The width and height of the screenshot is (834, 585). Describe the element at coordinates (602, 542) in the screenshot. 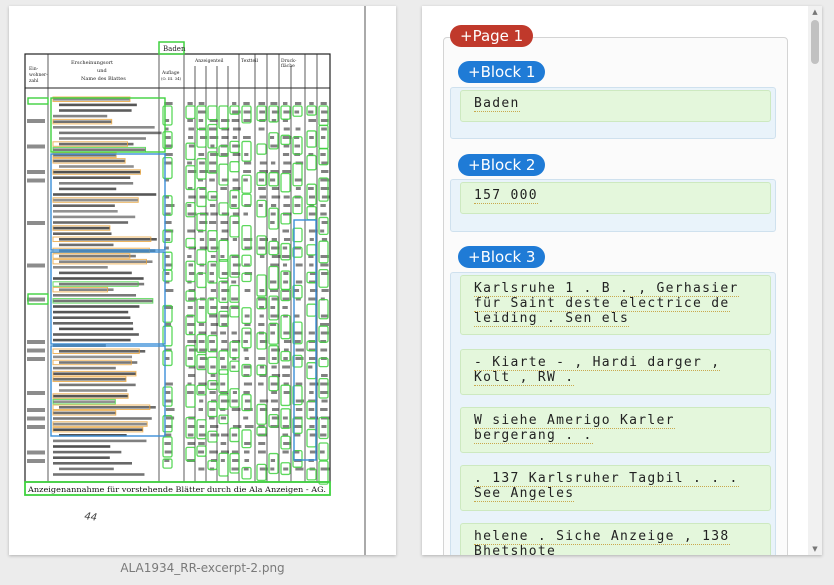

I see `line-text: helene . Siche Anzeige , 138 Bhetshote` at that location.